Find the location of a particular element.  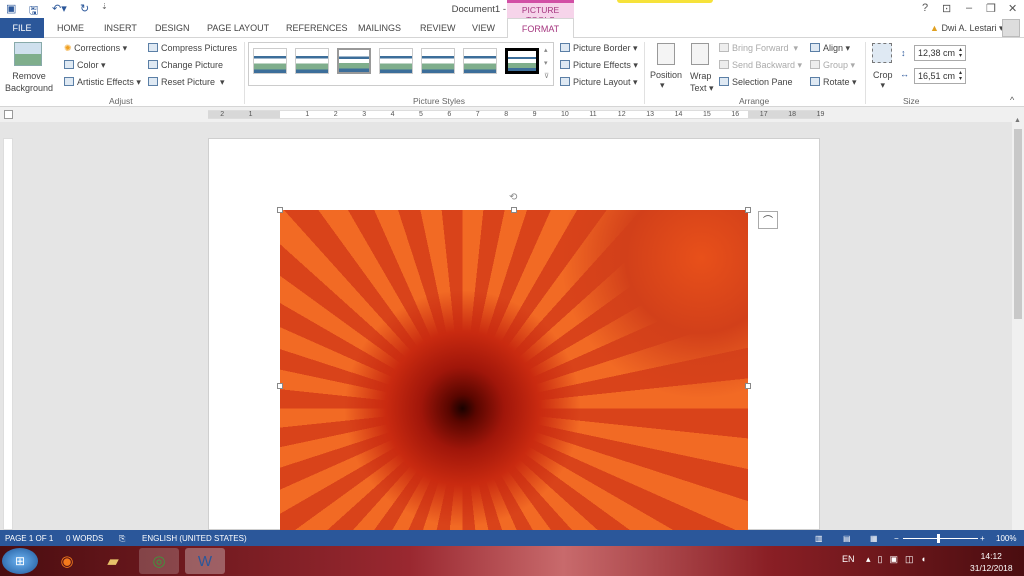

restore-icon: ❐ is located at coordinates (991, 8).